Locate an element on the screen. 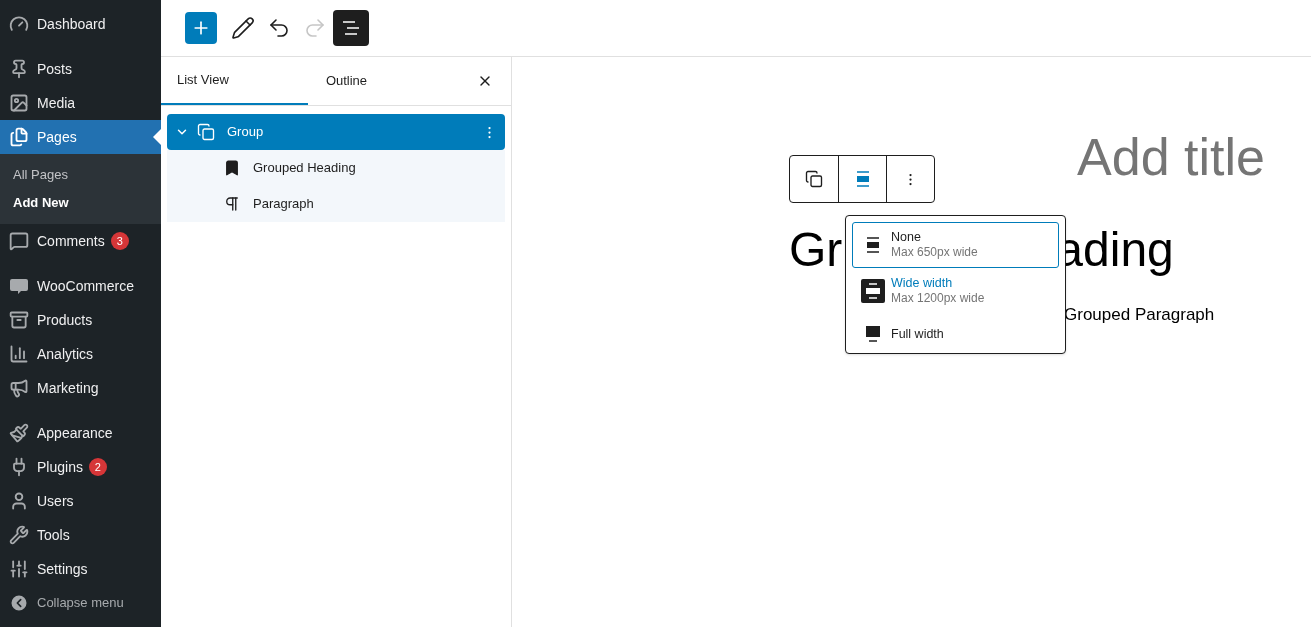  paragraph-text: Grouped Paragraph is located at coordinates (1139, 314).